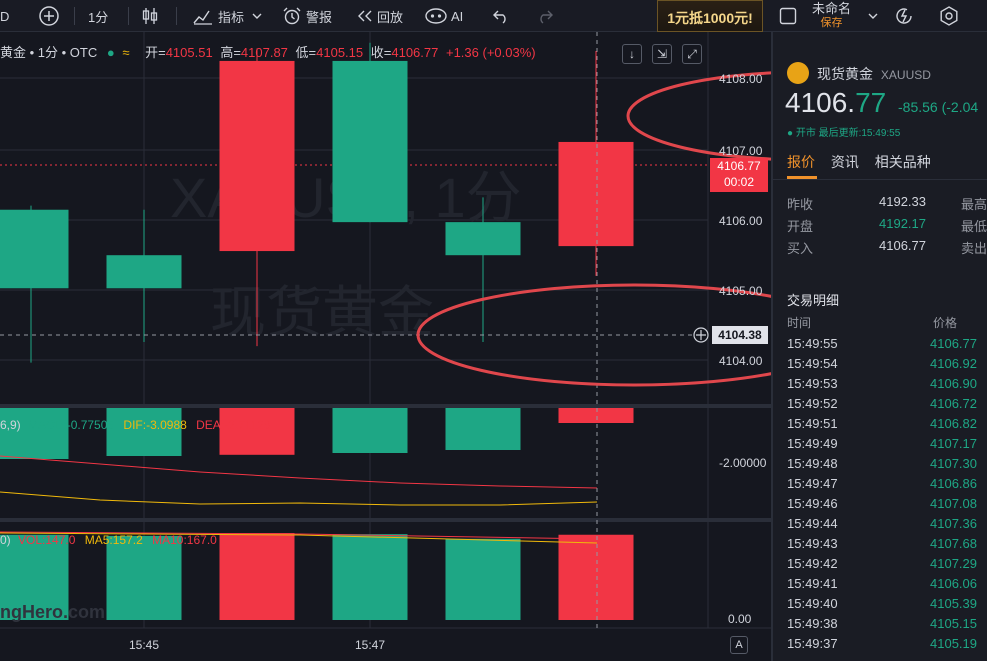 The width and height of the screenshot is (987, 661). What do you see at coordinates (740, 335) in the screenshot?
I see `crosshair-price-tag: 4104.38` at bounding box center [740, 335].